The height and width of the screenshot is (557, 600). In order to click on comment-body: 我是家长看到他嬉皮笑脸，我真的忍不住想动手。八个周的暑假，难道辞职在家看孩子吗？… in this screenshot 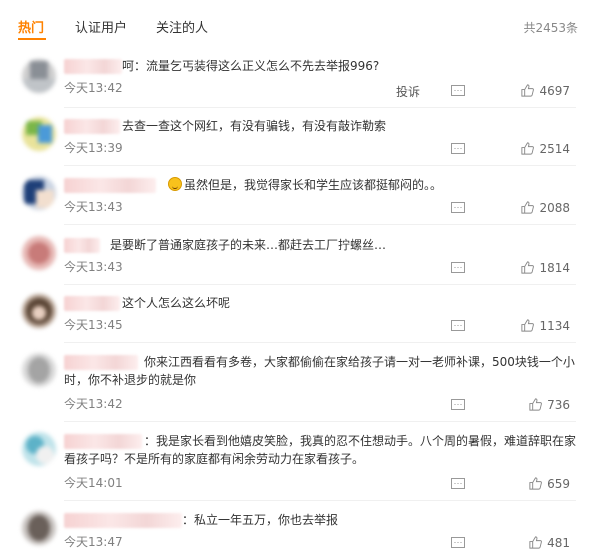, I will do `click(320, 450)`.